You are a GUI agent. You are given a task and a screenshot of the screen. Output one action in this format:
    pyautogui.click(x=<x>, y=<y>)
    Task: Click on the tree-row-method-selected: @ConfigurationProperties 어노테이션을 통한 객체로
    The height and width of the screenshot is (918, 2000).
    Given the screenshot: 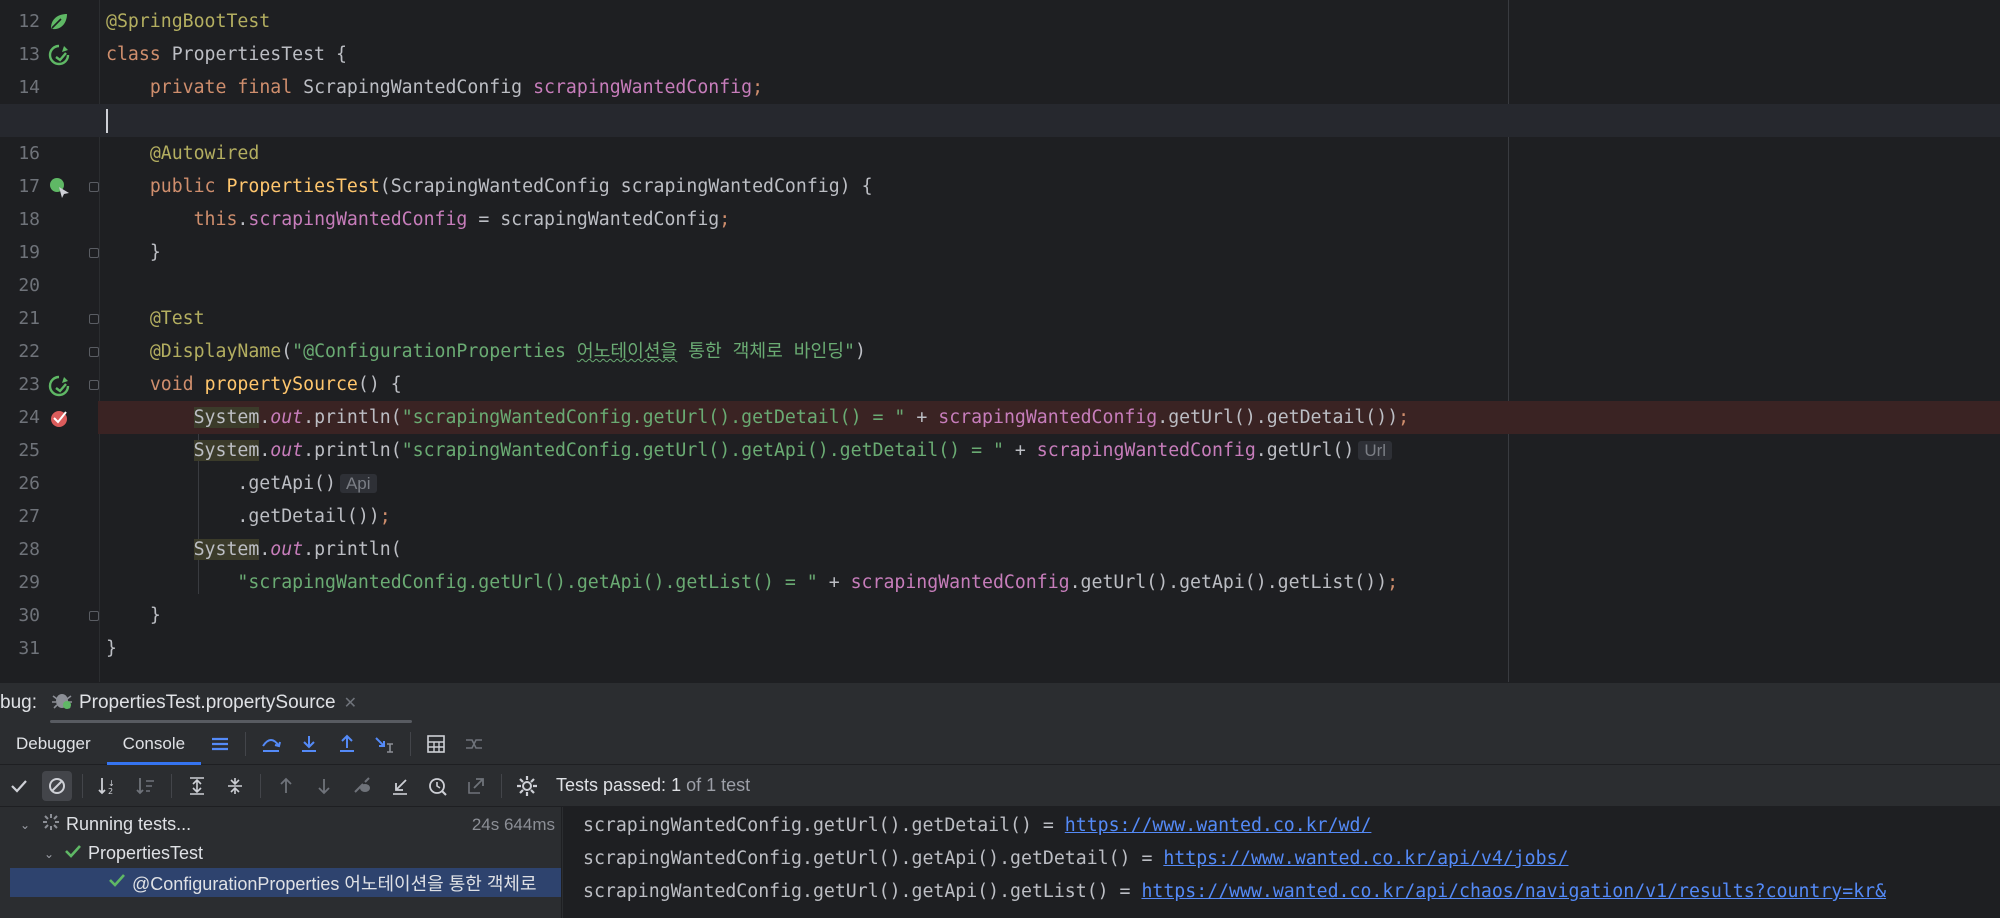 What is the action you would take?
    pyautogui.click(x=285, y=882)
    